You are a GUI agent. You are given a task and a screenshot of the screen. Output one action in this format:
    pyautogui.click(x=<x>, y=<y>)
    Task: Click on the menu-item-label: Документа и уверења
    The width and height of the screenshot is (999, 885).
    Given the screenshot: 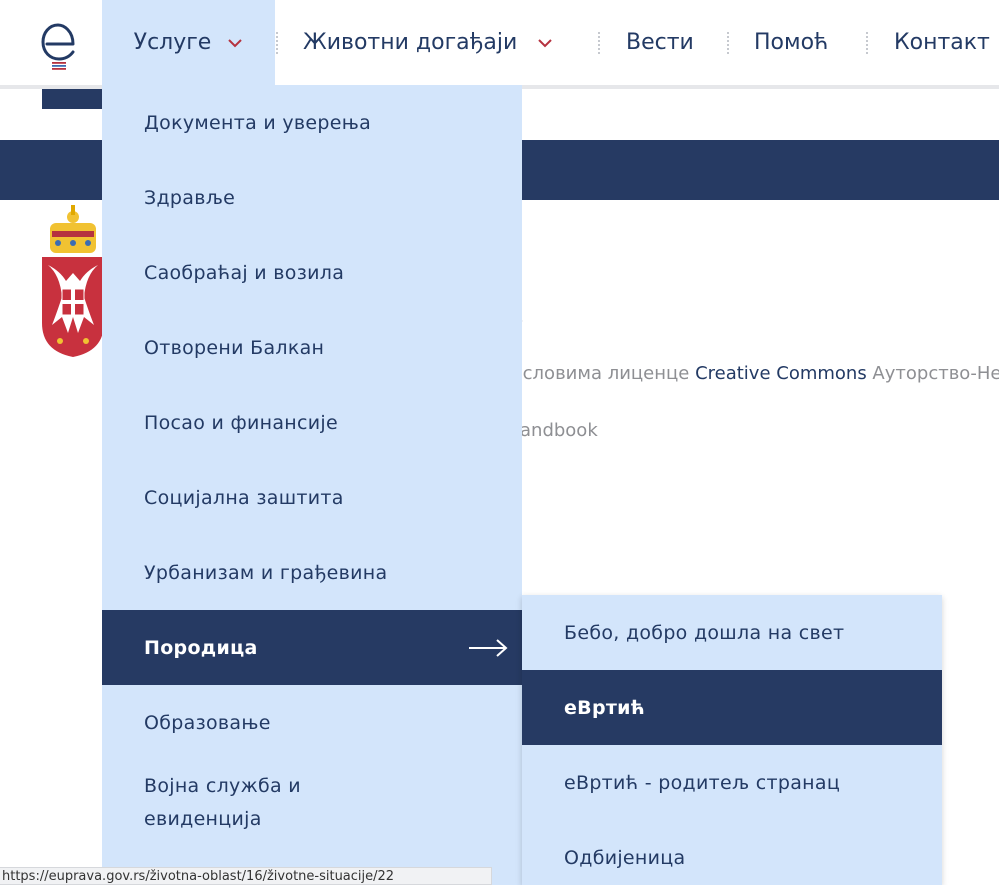 What is the action you would take?
    pyautogui.click(x=258, y=122)
    